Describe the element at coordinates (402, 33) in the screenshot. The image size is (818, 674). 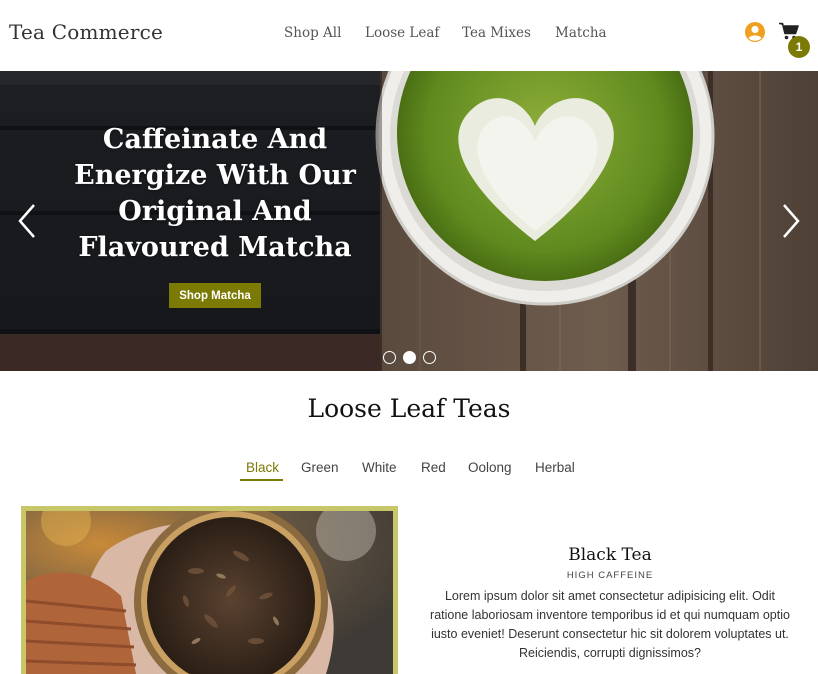
I see `nav-loose-leaf: Loose Leaf` at that location.